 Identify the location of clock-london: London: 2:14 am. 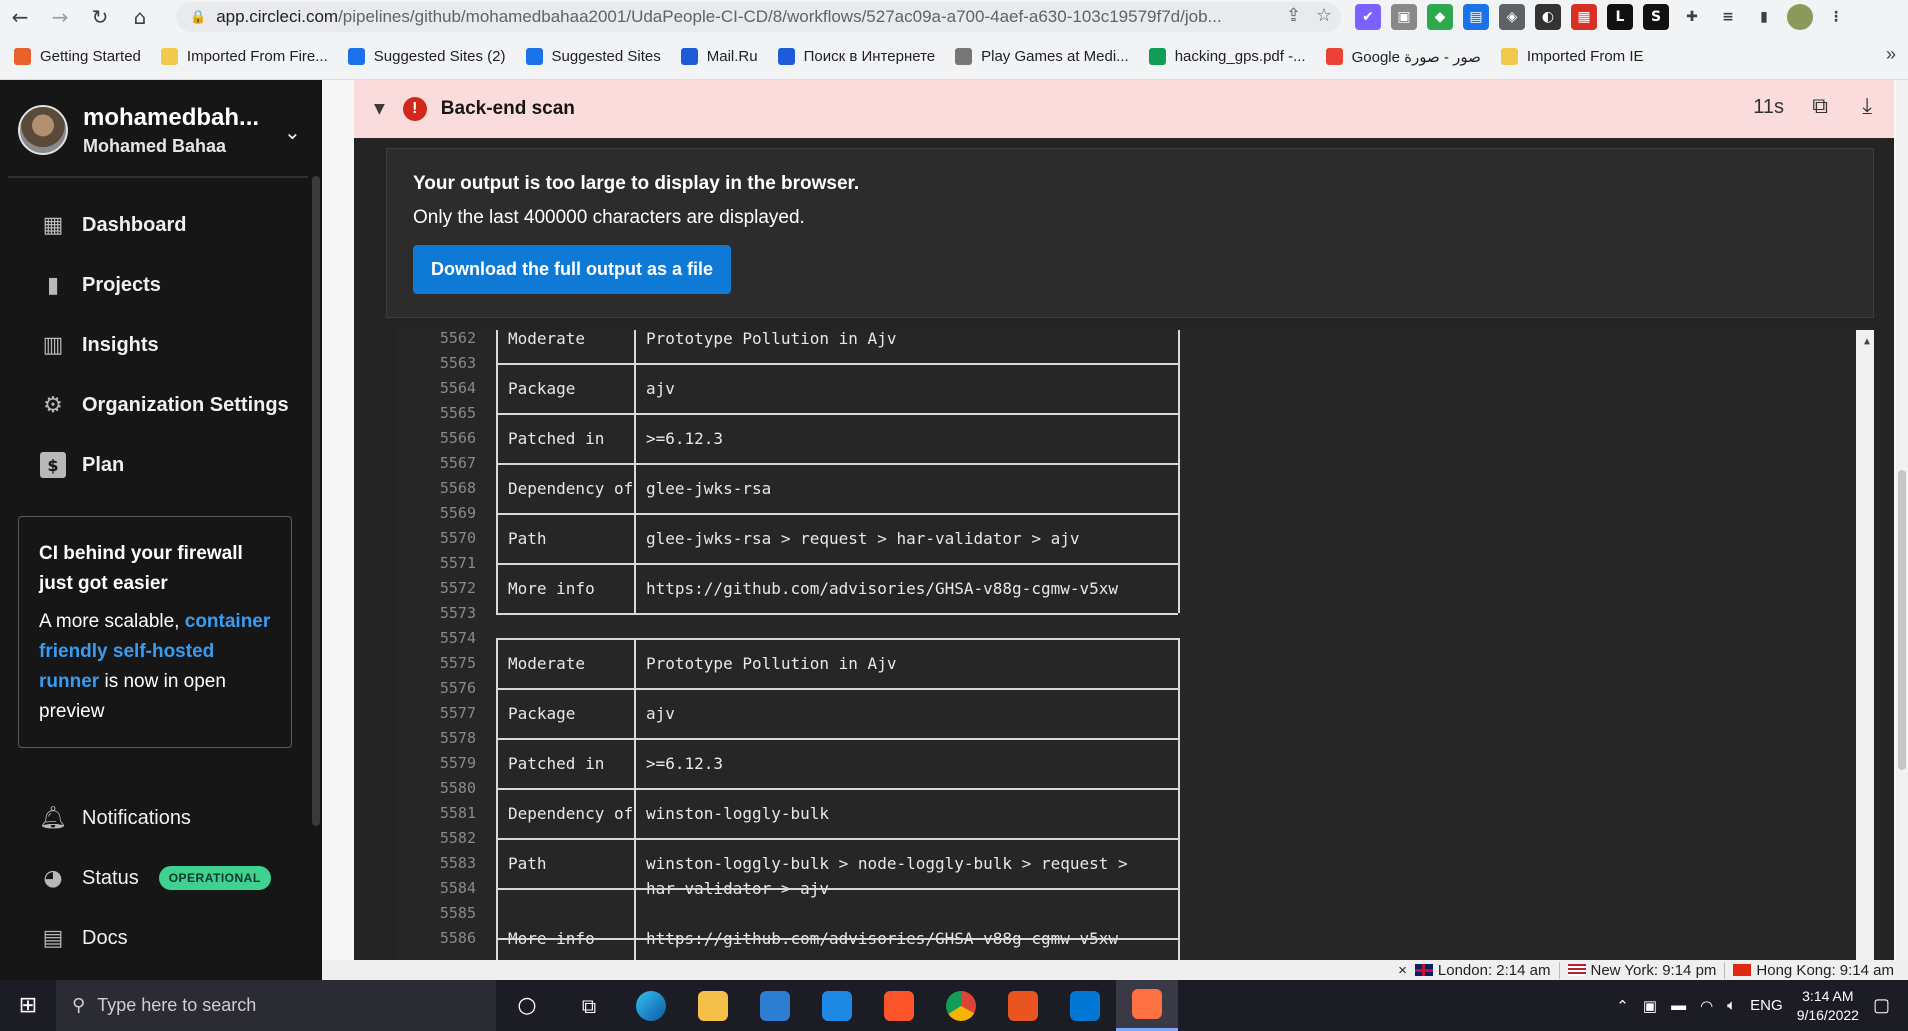
(1482, 970).